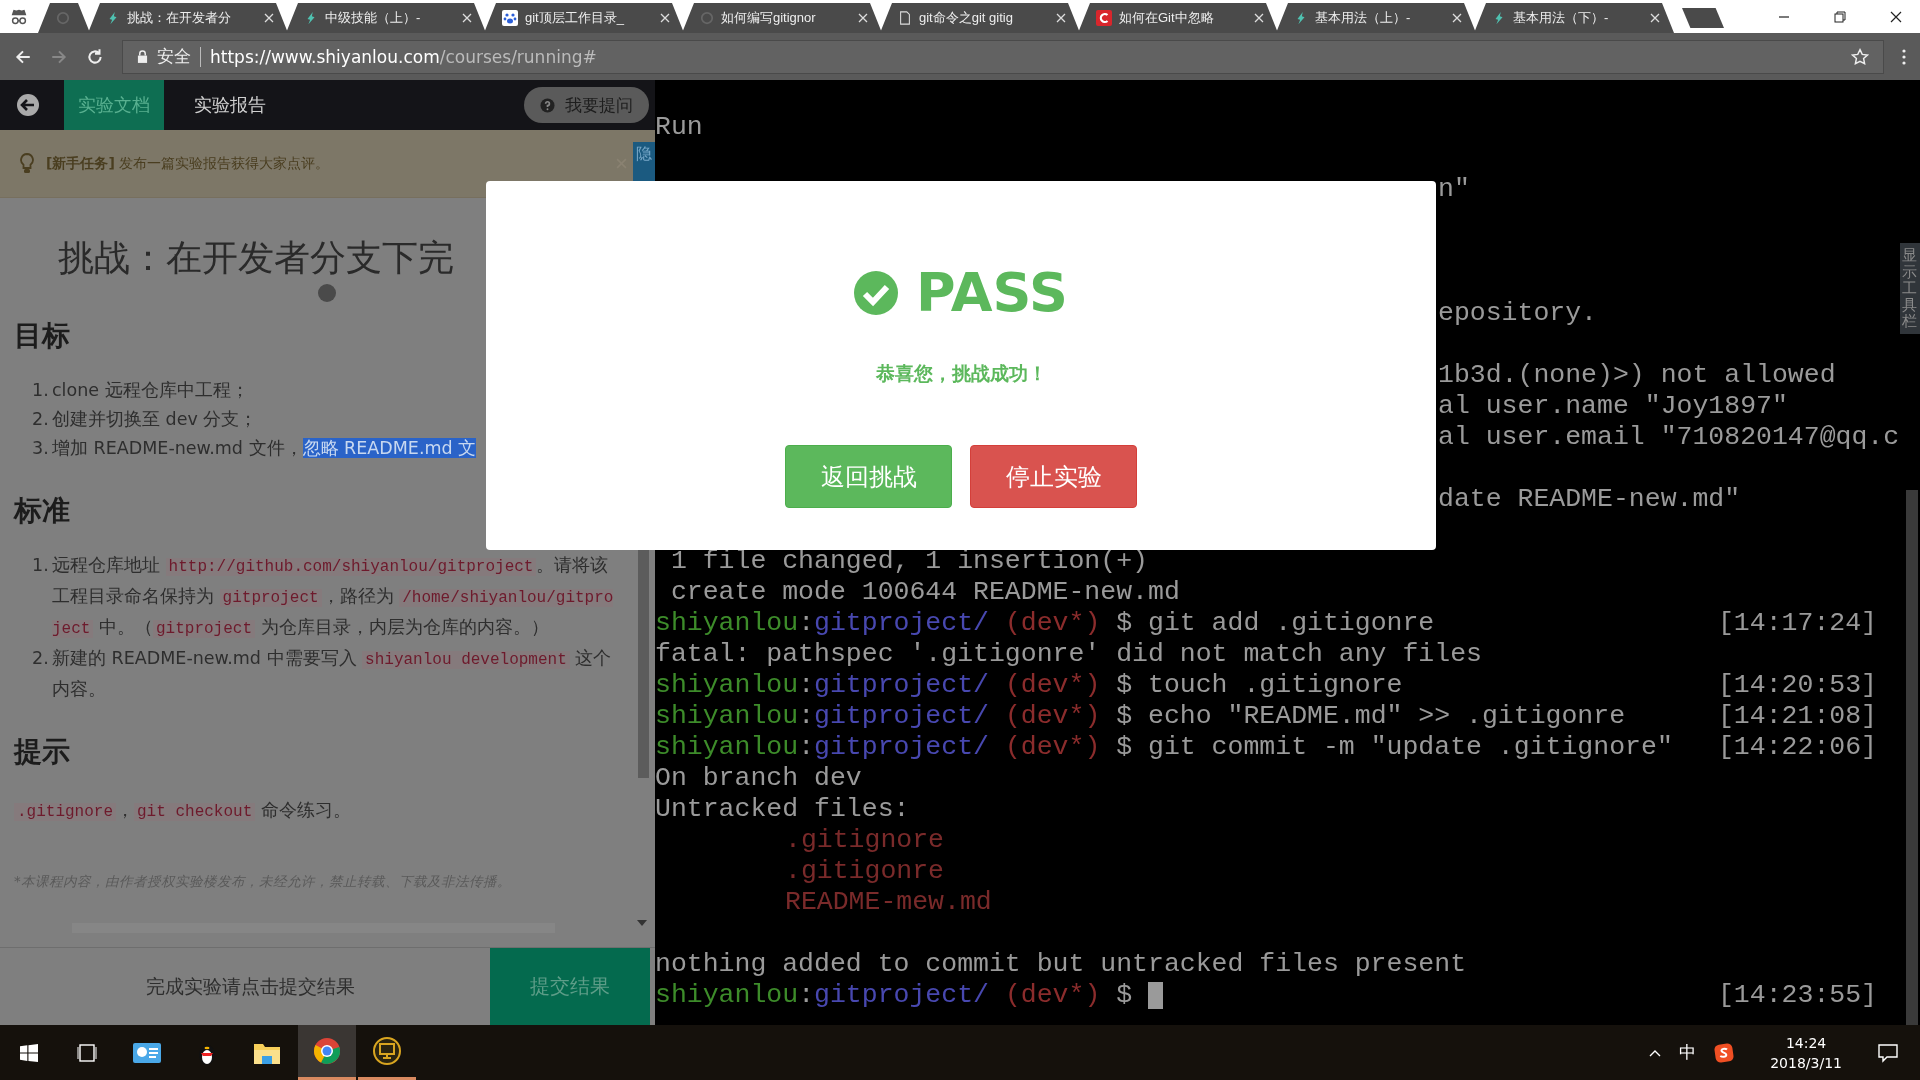  I want to click on notification-icon, so click(1888, 1052).